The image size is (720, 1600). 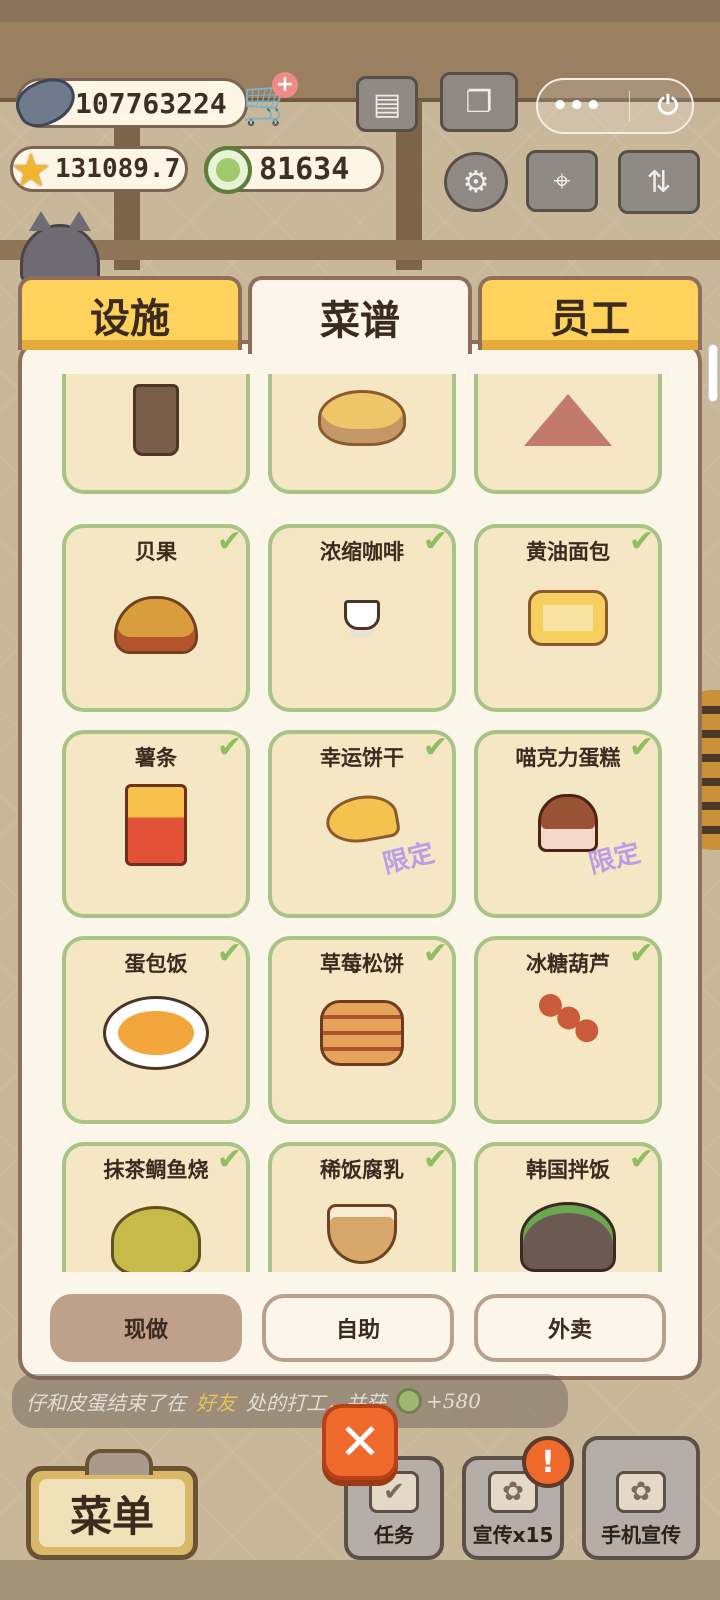 I want to click on ticker-text: 仔和皮蛋结束了在, so click(x=106, y=1402).